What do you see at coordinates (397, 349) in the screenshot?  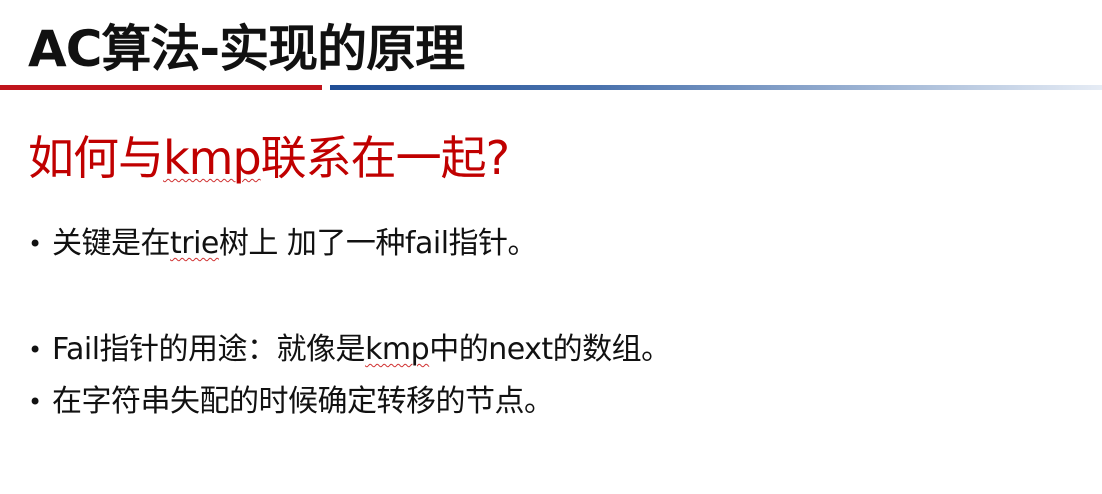 I see `bullet-marked-term: kmp` at bounding box center [397, 349].